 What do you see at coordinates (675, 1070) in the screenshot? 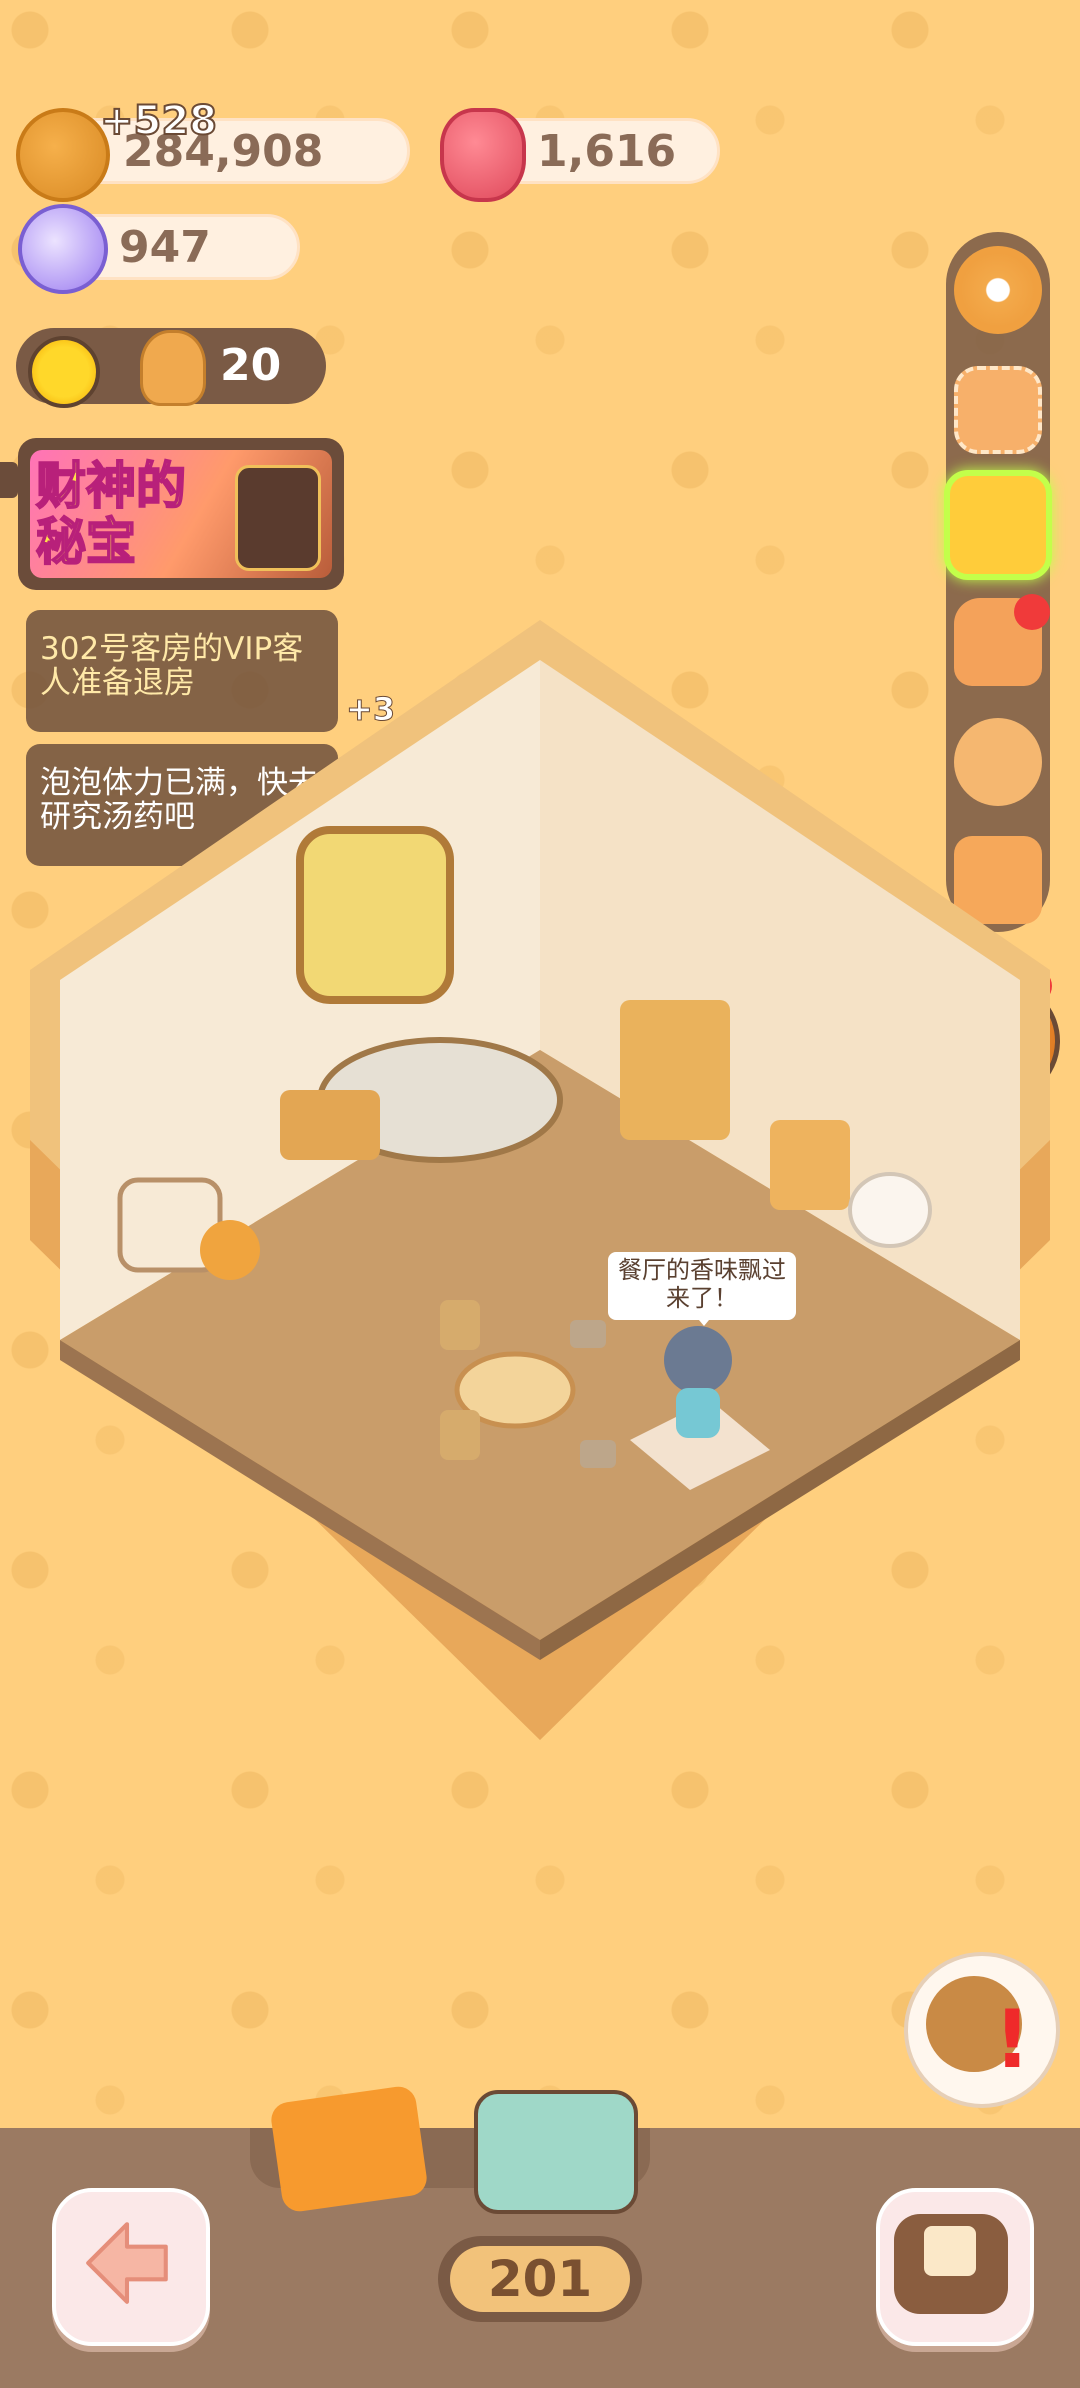
I see `dresser` at bounding box center [675, 1070].